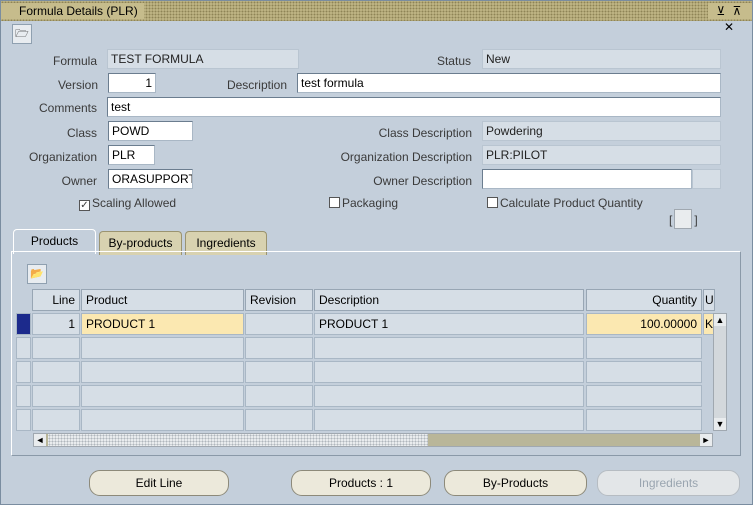  What do you see at coordinates (370, 203) in the screenshot?
I see `packaging-label: Packaging` at bounding box center [370, 203].